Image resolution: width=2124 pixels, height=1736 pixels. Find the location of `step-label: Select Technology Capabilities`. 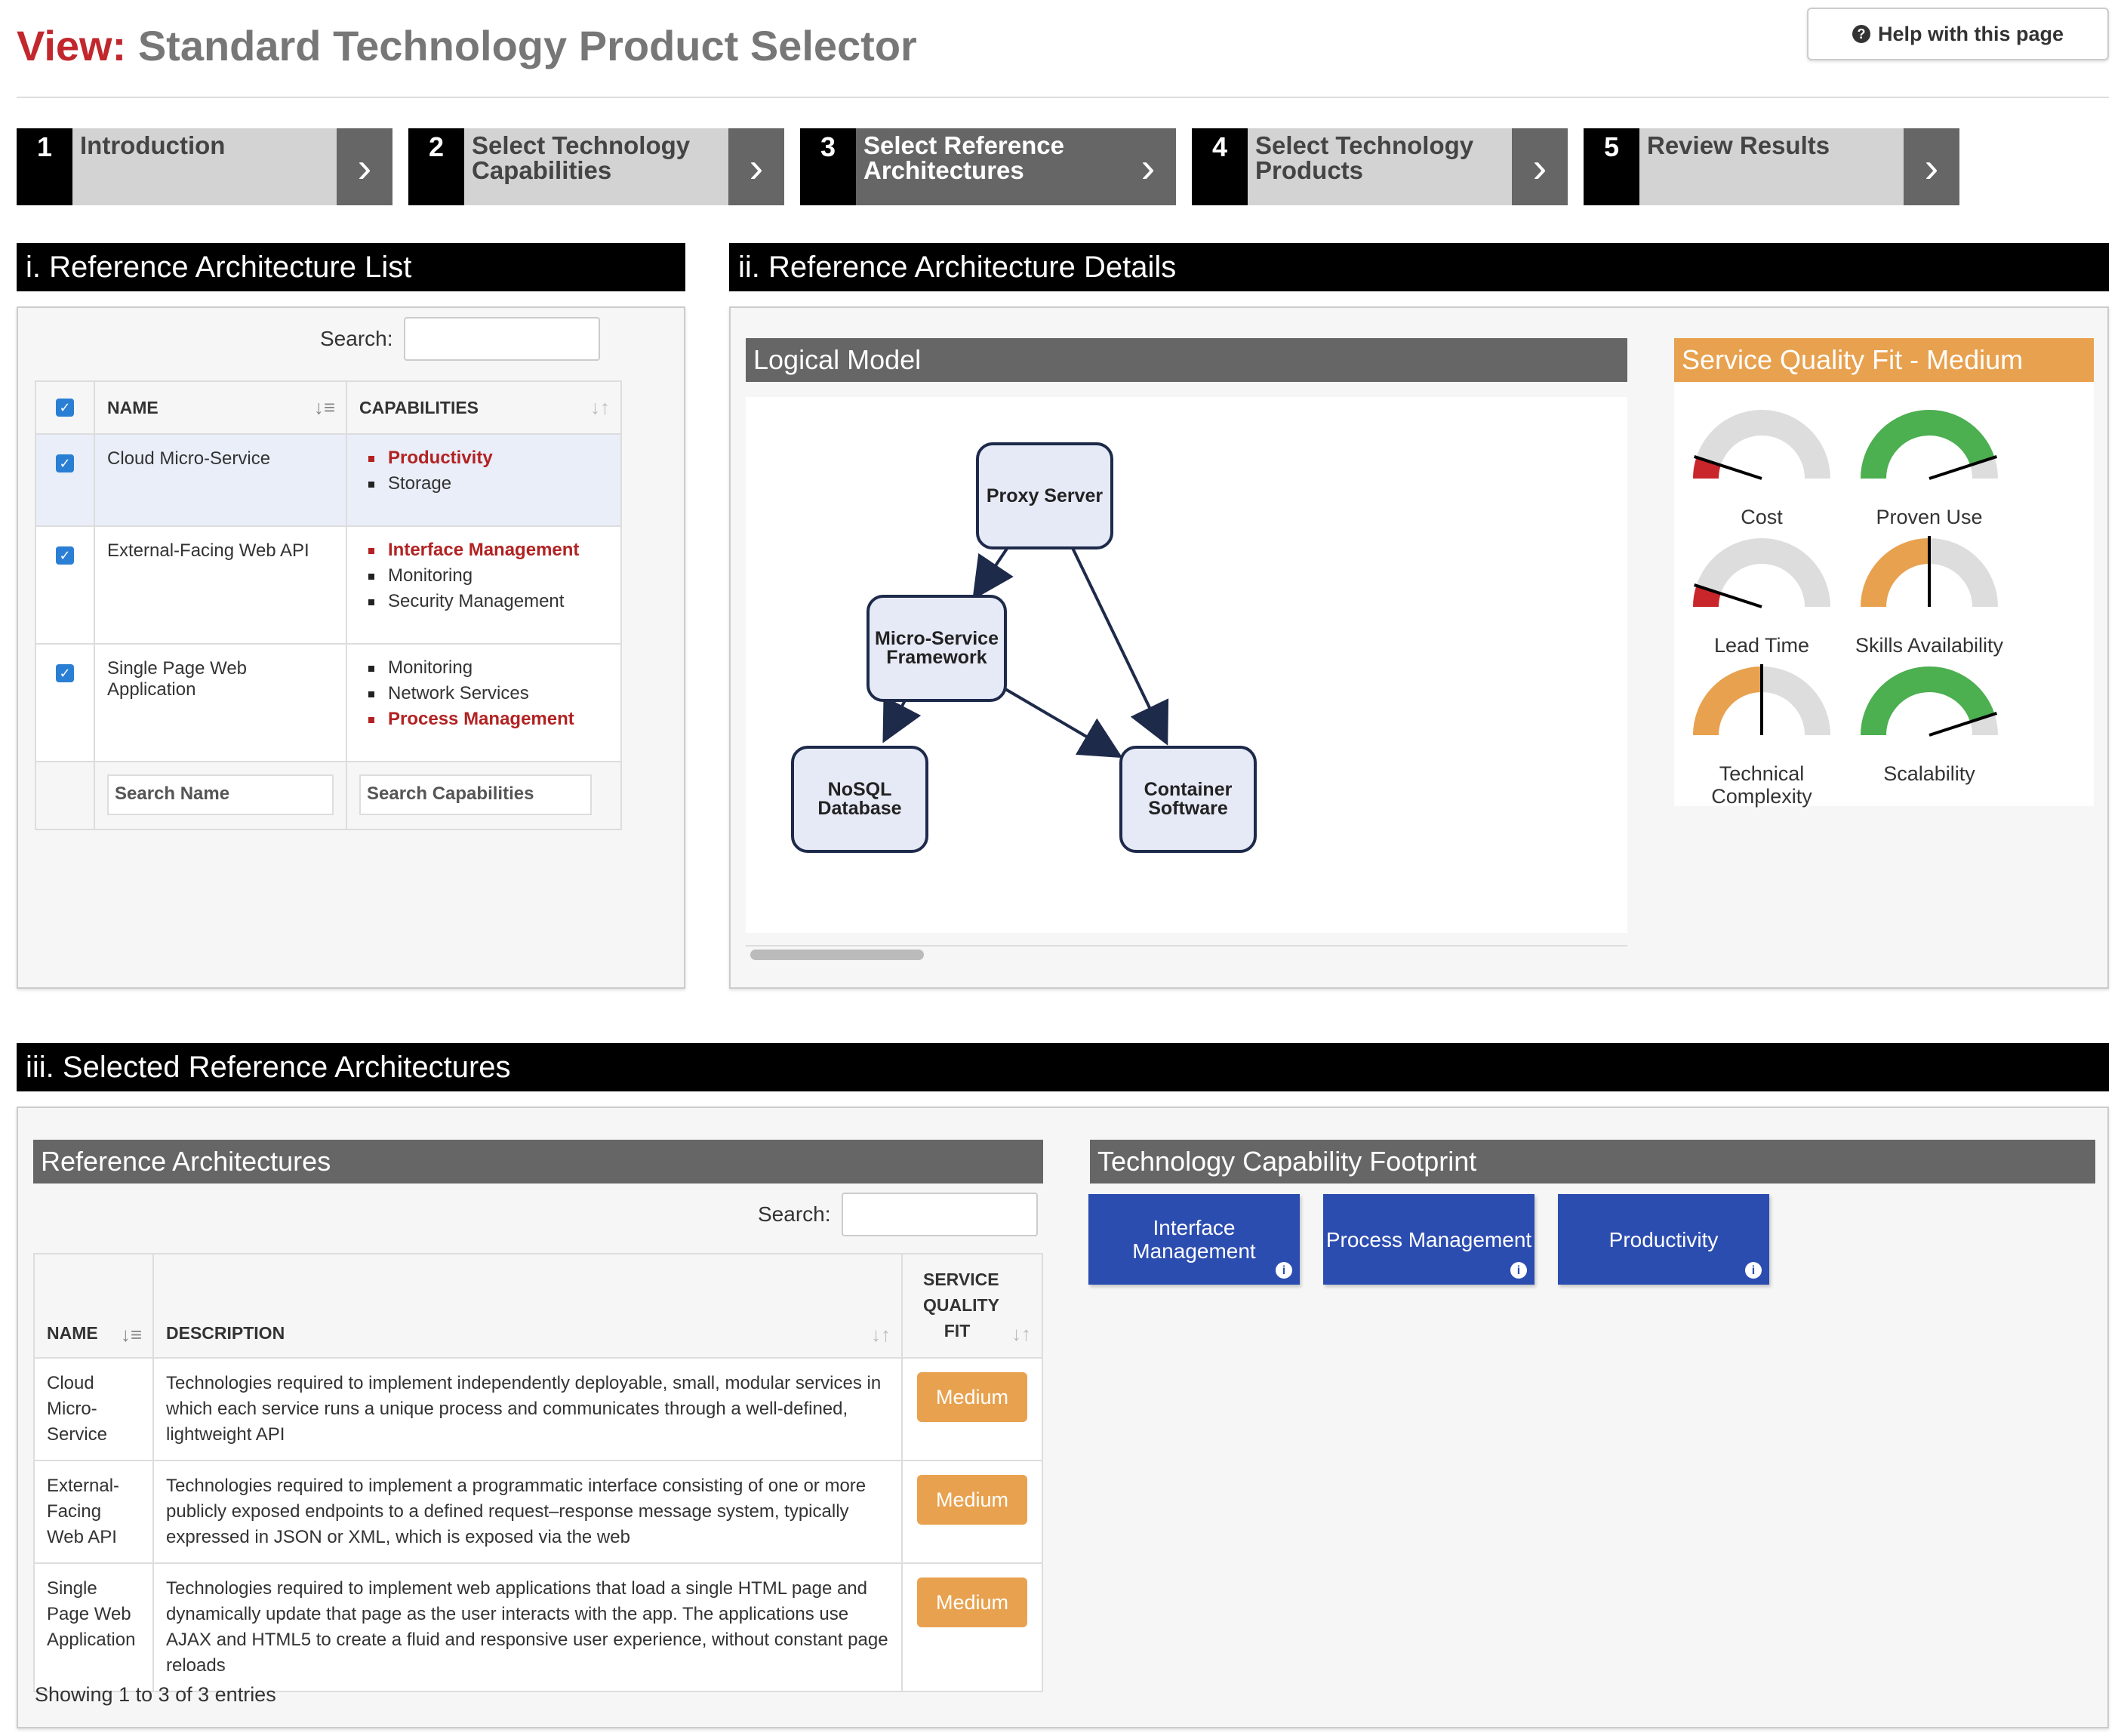

step-label: Select Technology Capabilities is located at coordinates (596, 166).